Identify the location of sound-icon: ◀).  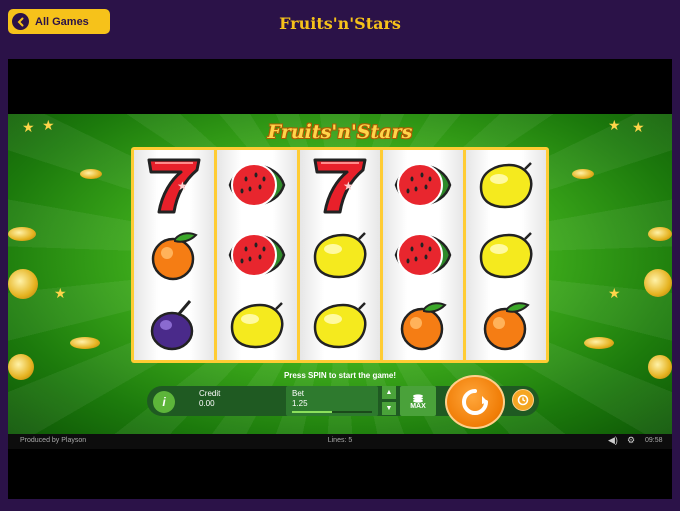
(613, 440).